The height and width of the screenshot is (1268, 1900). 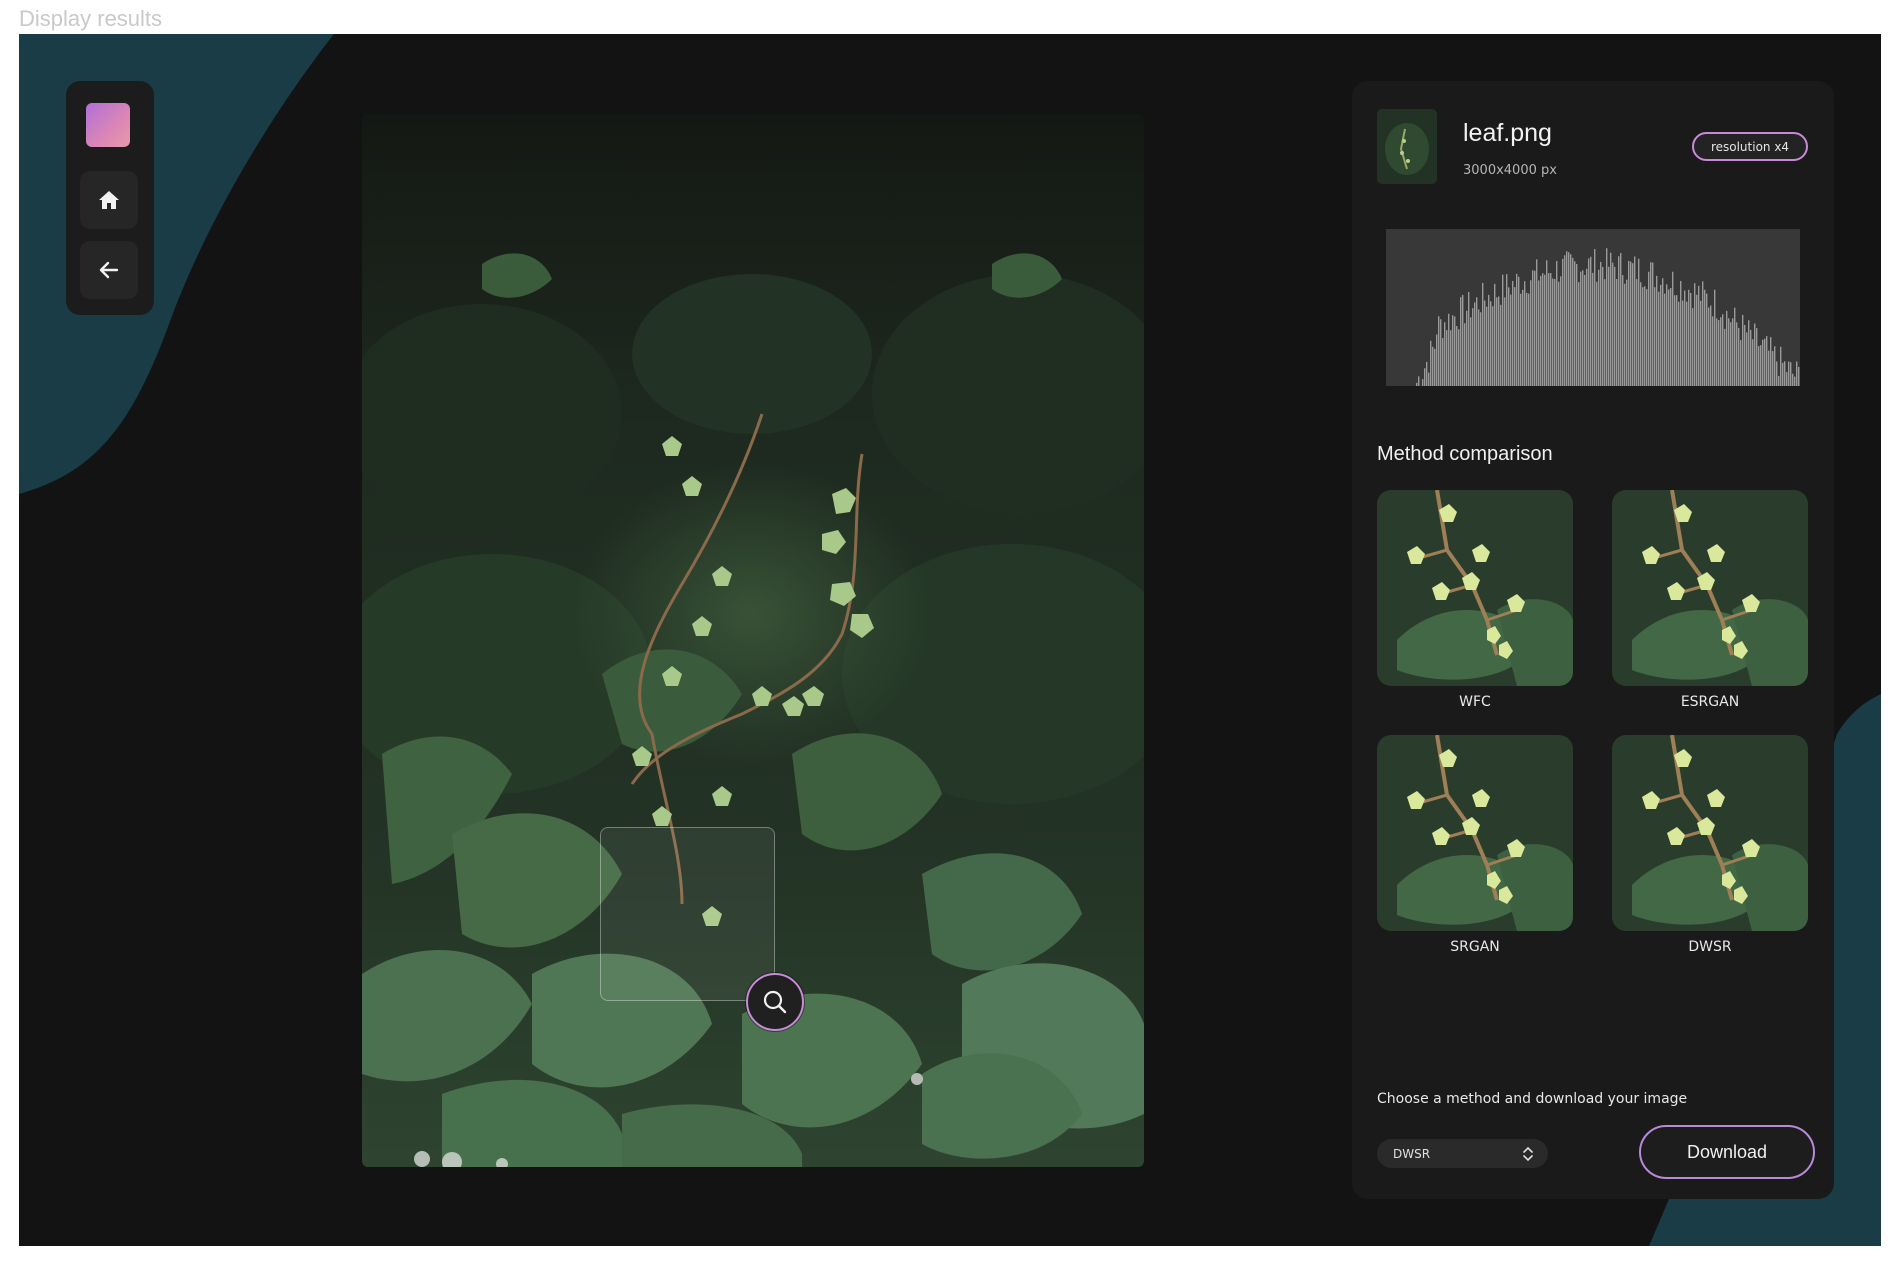 What do you see at coordinates (1475, 947) in the screenshot?
I see `method-label-srgan: SRGAN` at bounding box center [1475, 947].